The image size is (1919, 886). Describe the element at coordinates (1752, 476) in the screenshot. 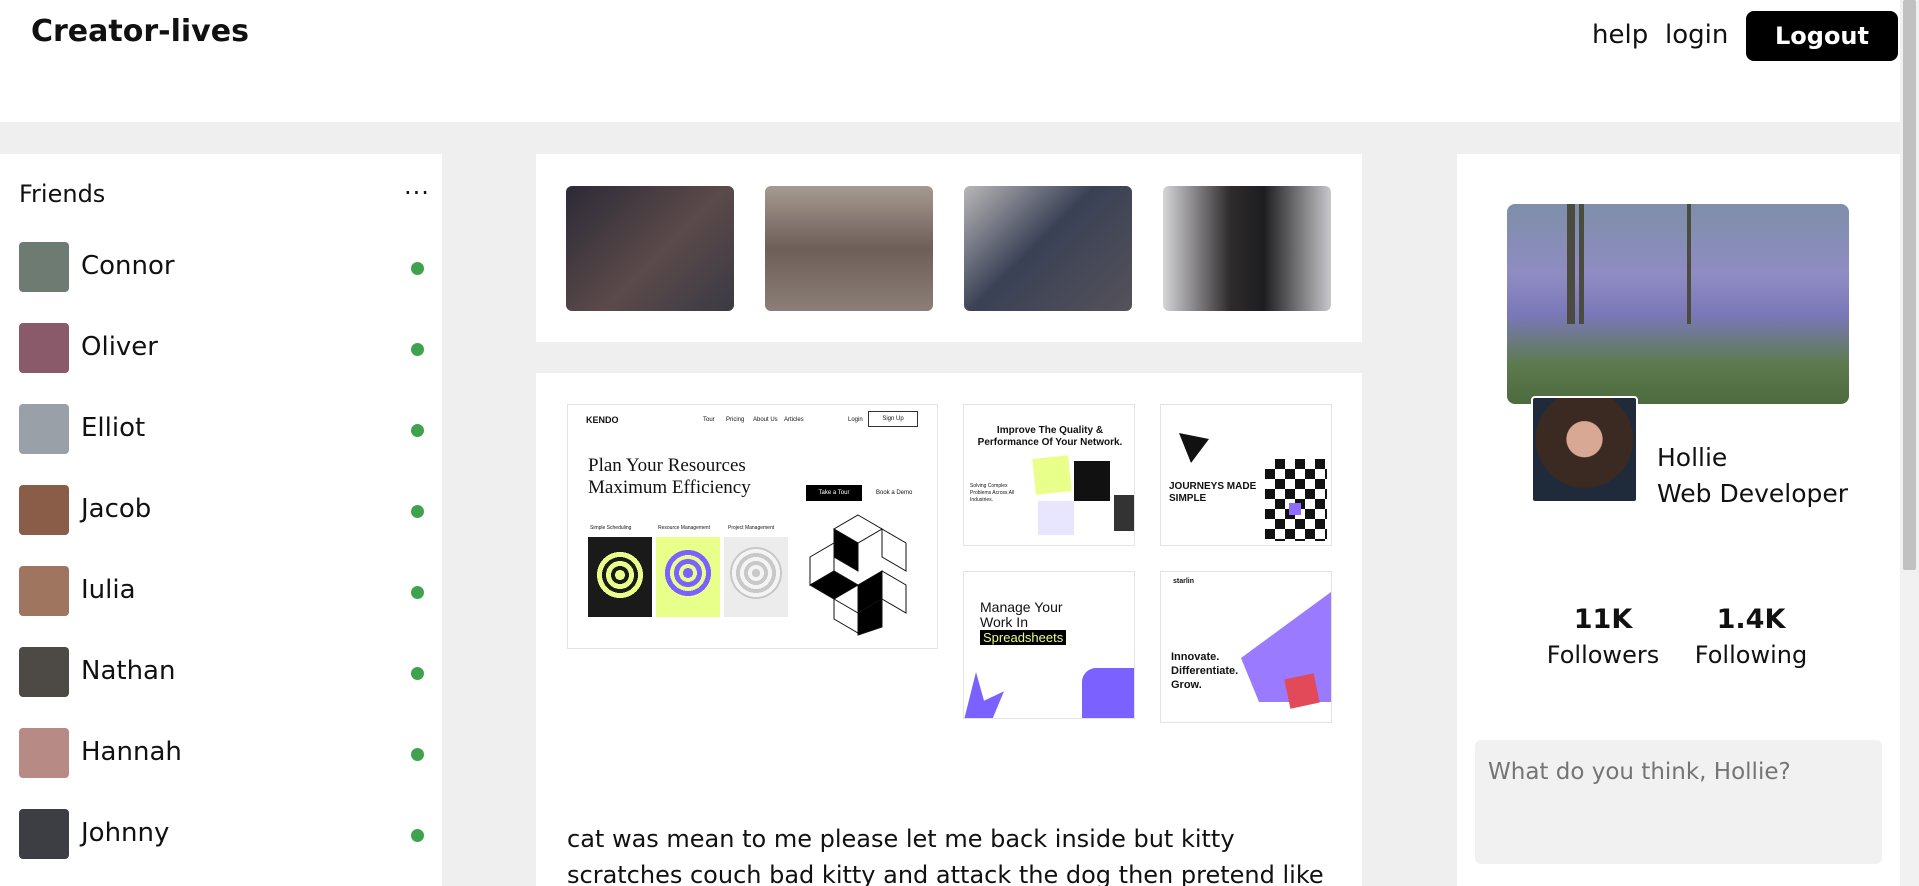

I see `profile-name-block: Hollie Web Developer` at that location.